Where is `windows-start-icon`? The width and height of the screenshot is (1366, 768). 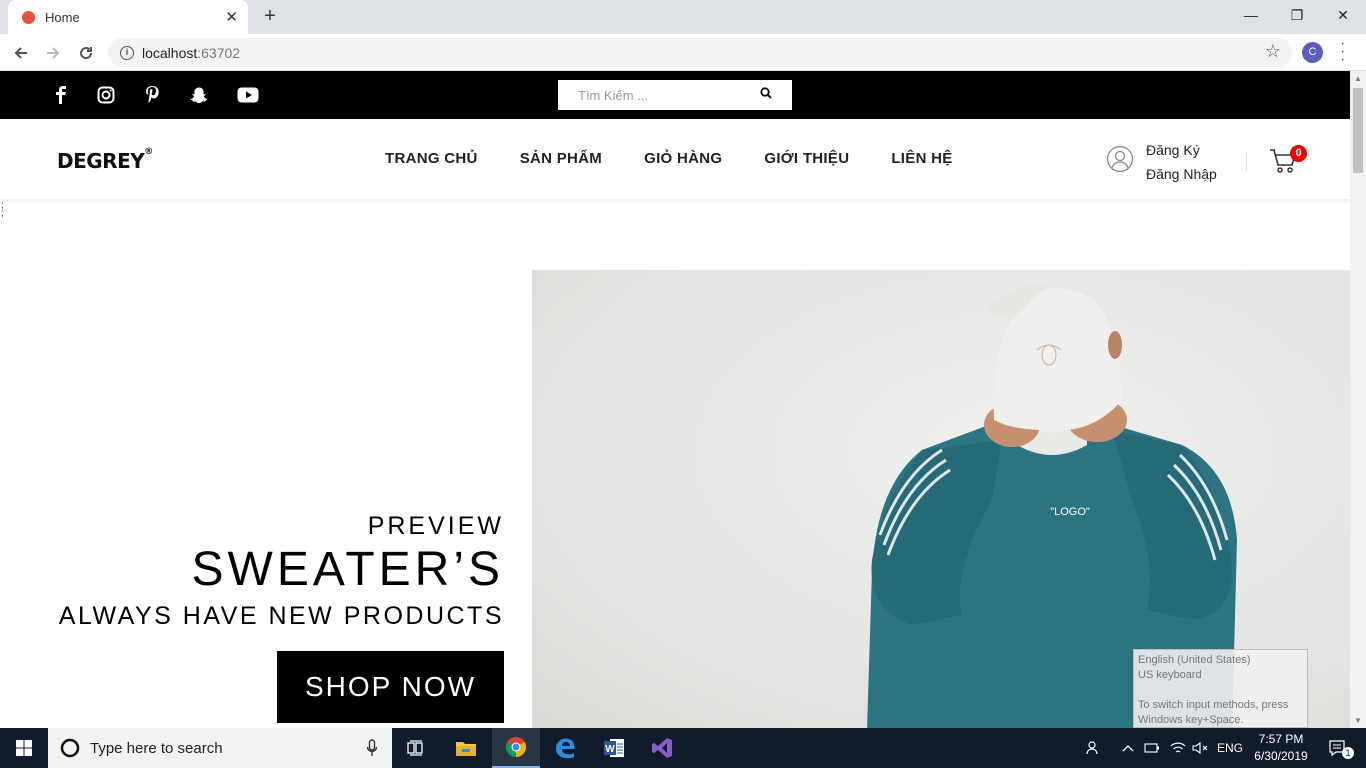
windows-start-icon is located at coordinates (24, 748).